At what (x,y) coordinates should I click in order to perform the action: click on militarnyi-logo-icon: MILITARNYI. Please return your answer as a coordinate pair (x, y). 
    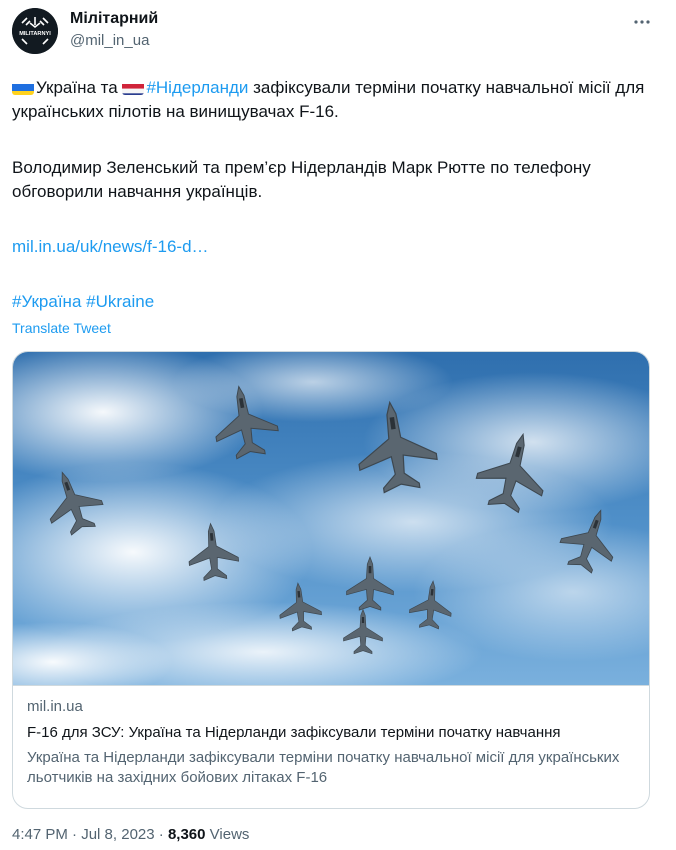
    Looking at the image, I should click on (35, 31).